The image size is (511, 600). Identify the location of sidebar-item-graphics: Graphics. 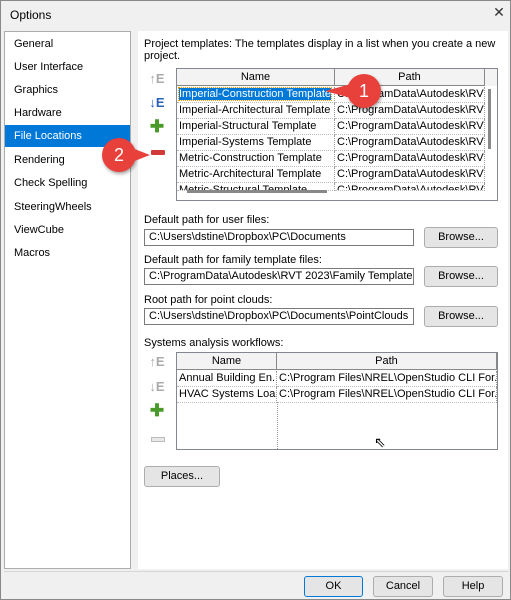
(67, 90).